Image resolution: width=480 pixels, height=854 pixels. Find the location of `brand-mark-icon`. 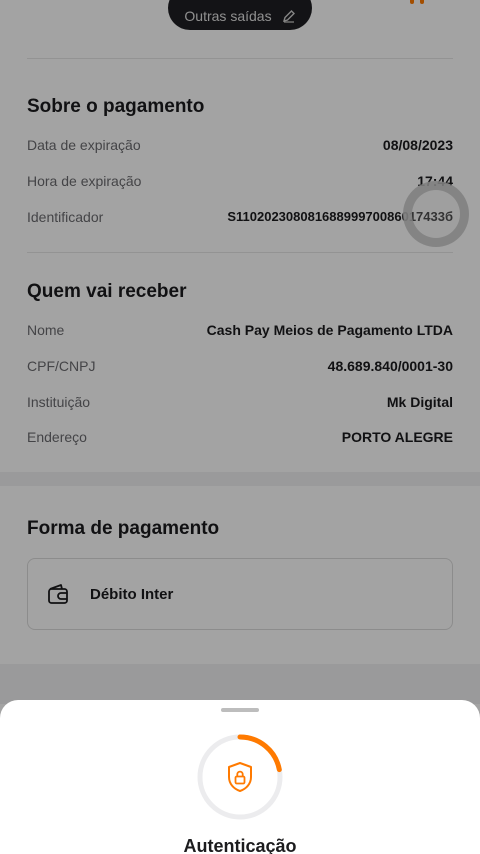

brand-mark-icon is located at coordinates (423, 2).